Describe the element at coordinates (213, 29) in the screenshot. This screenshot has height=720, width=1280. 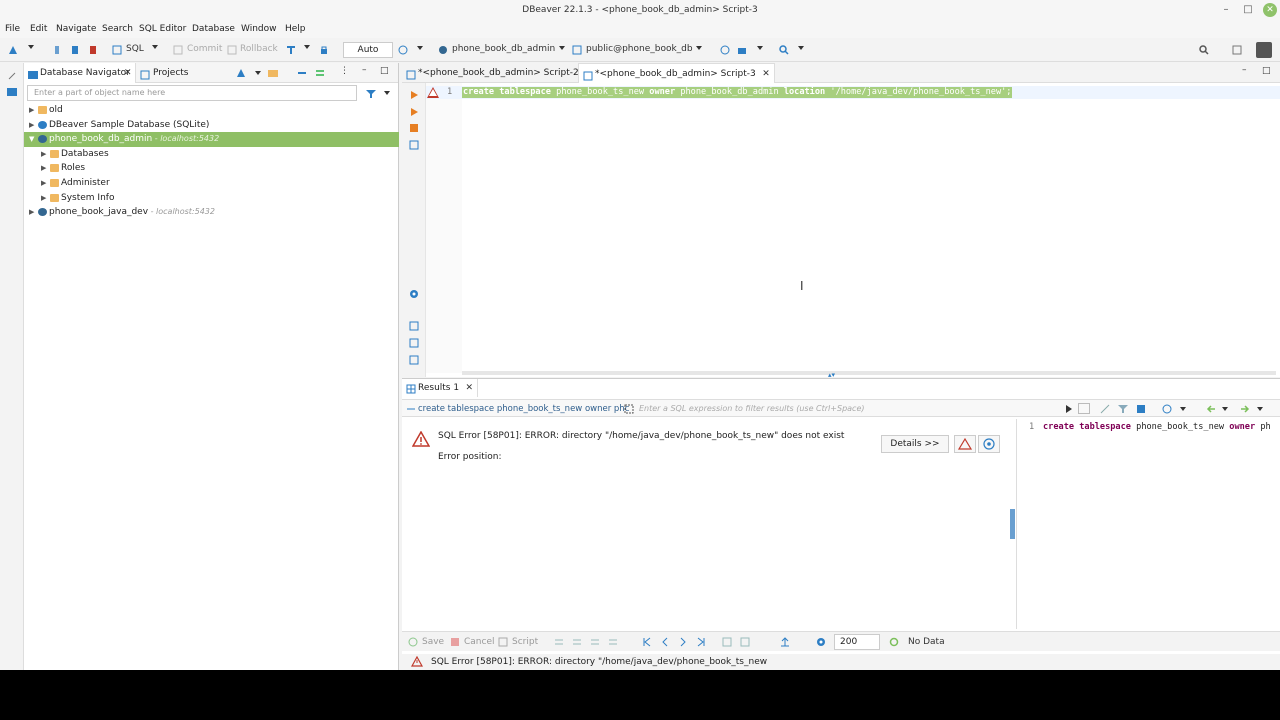
I see `menu-database: Database` at that location.